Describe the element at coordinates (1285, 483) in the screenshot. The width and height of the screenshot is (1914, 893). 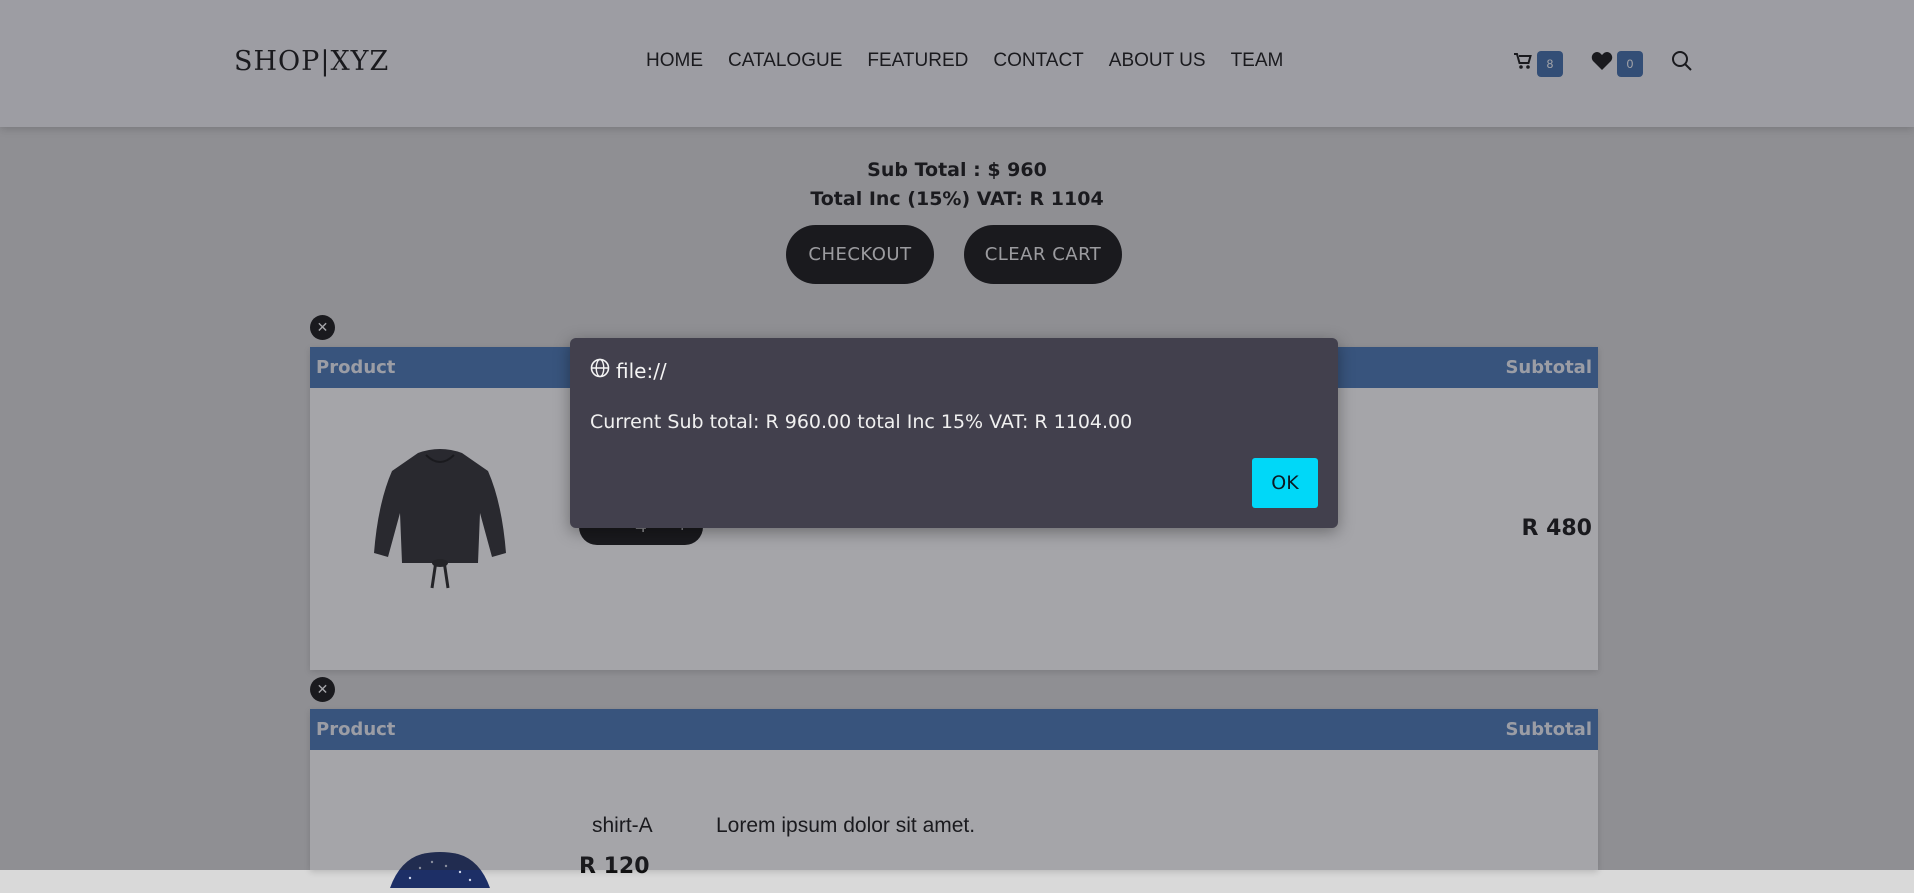
I see `ok-button: OK` at that location.